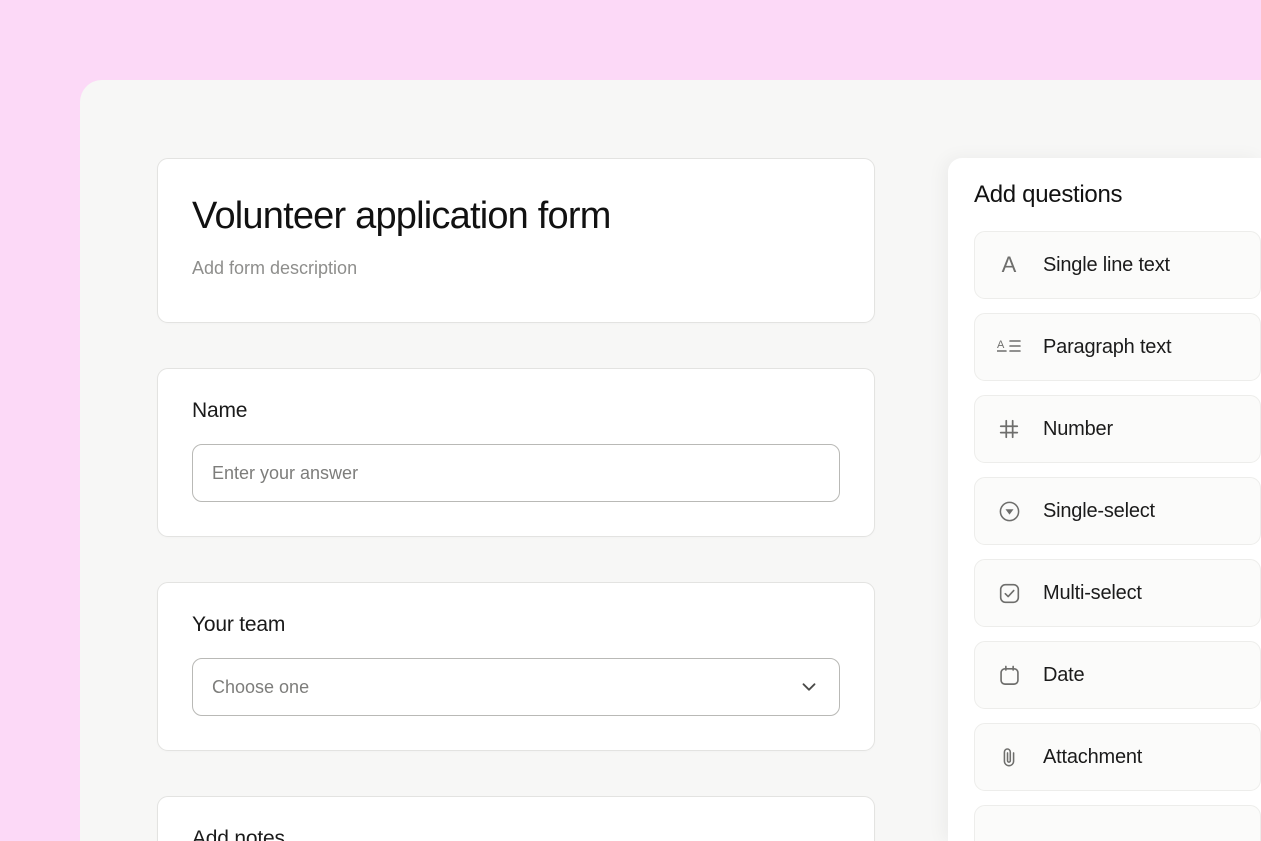 Image resolution: width=1261 pixels, height=841 pixels. I want to click on question-type-label: Number, so click(1078, 428).